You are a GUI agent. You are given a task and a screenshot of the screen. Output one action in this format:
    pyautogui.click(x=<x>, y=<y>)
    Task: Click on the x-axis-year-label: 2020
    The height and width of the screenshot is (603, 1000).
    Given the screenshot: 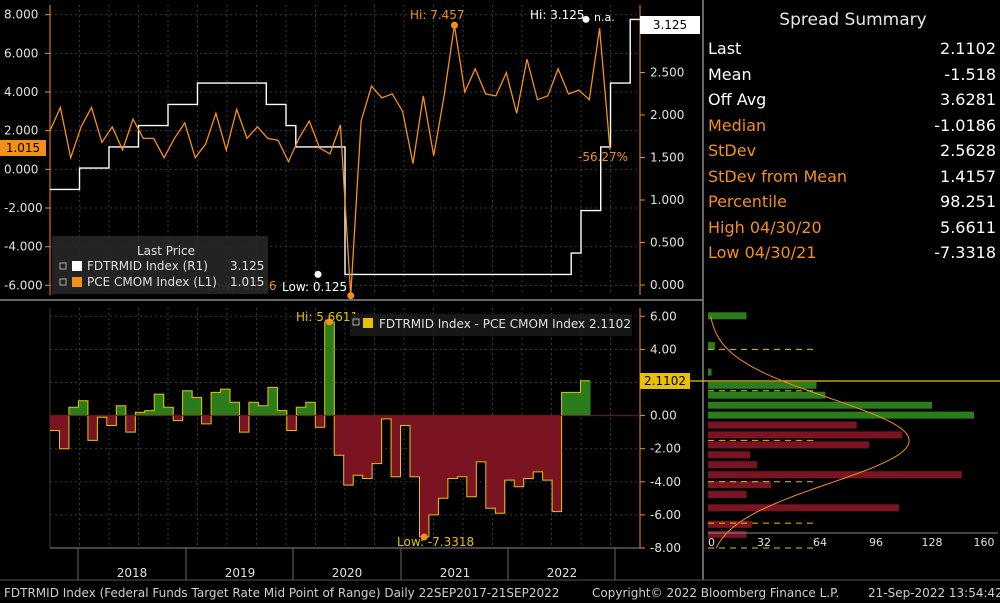 What is the action you would take?
    pyautogui.click(x=347, y=573)
    